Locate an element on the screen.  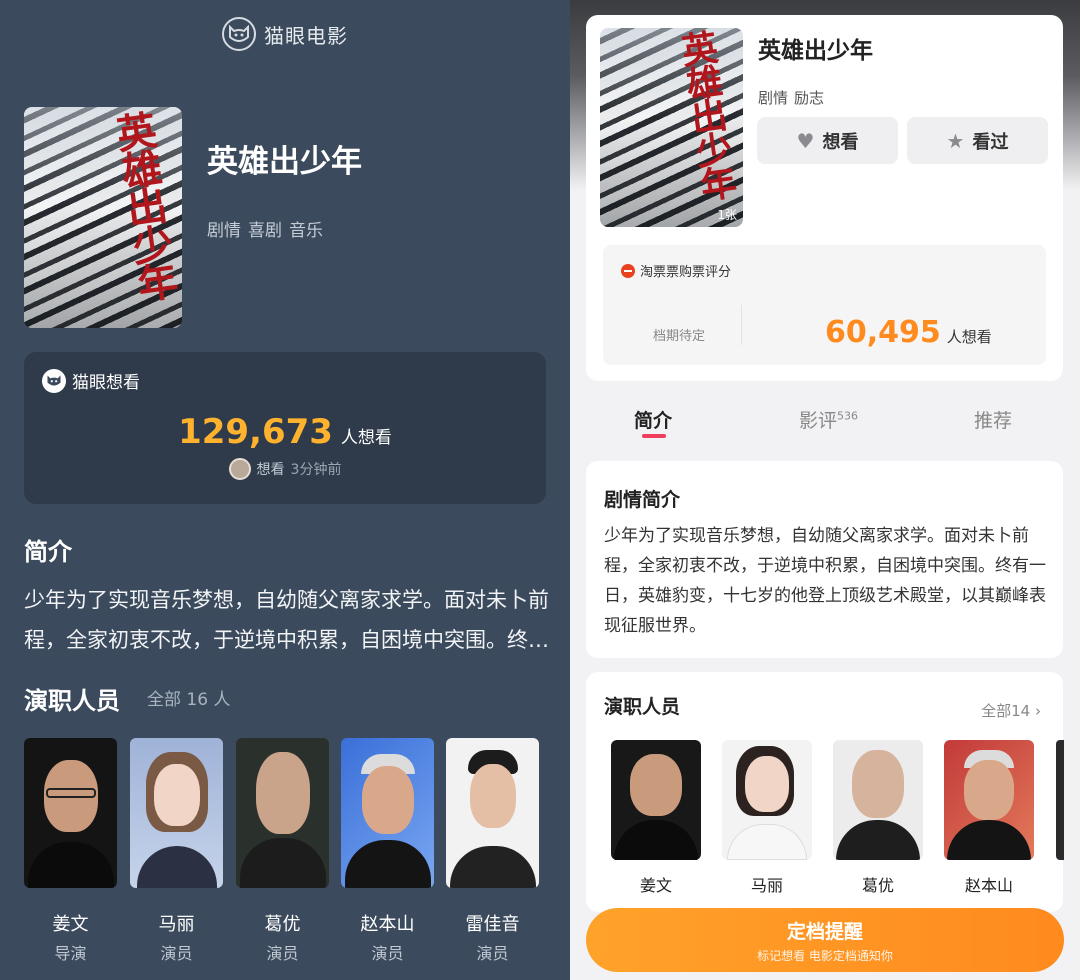
tab-intro: 简介 is located at coordinates (653, 419).